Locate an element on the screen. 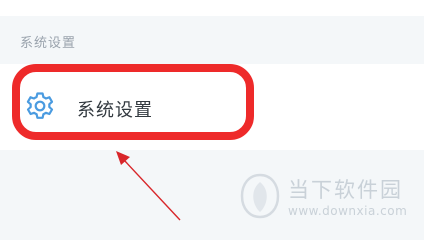 This screenshot has width=424, height=240. previous-row is located at coordinates (212, 8).